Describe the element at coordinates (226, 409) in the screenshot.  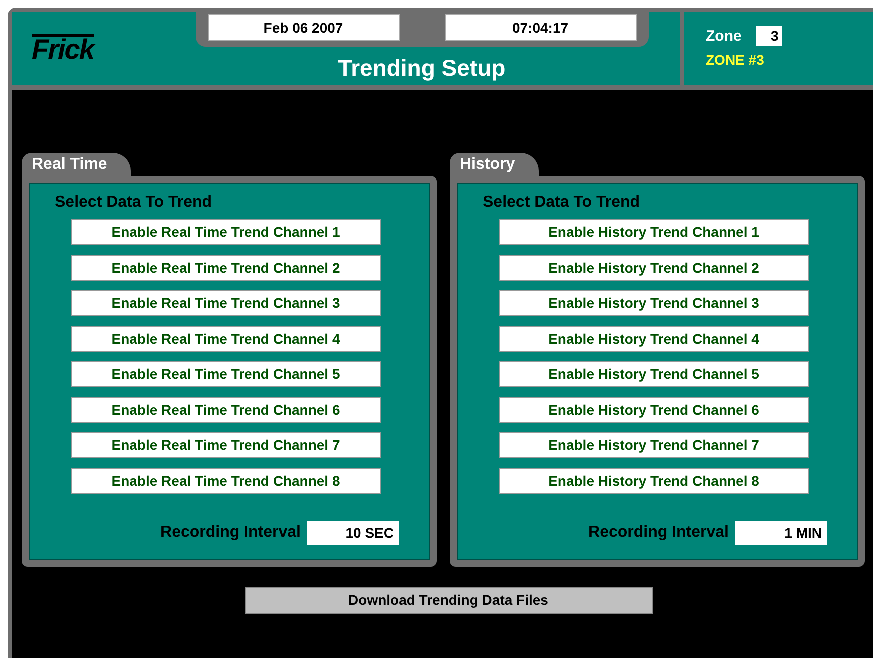
I see `channel-button: Enable Real Time Trend Channel 6` at that location.